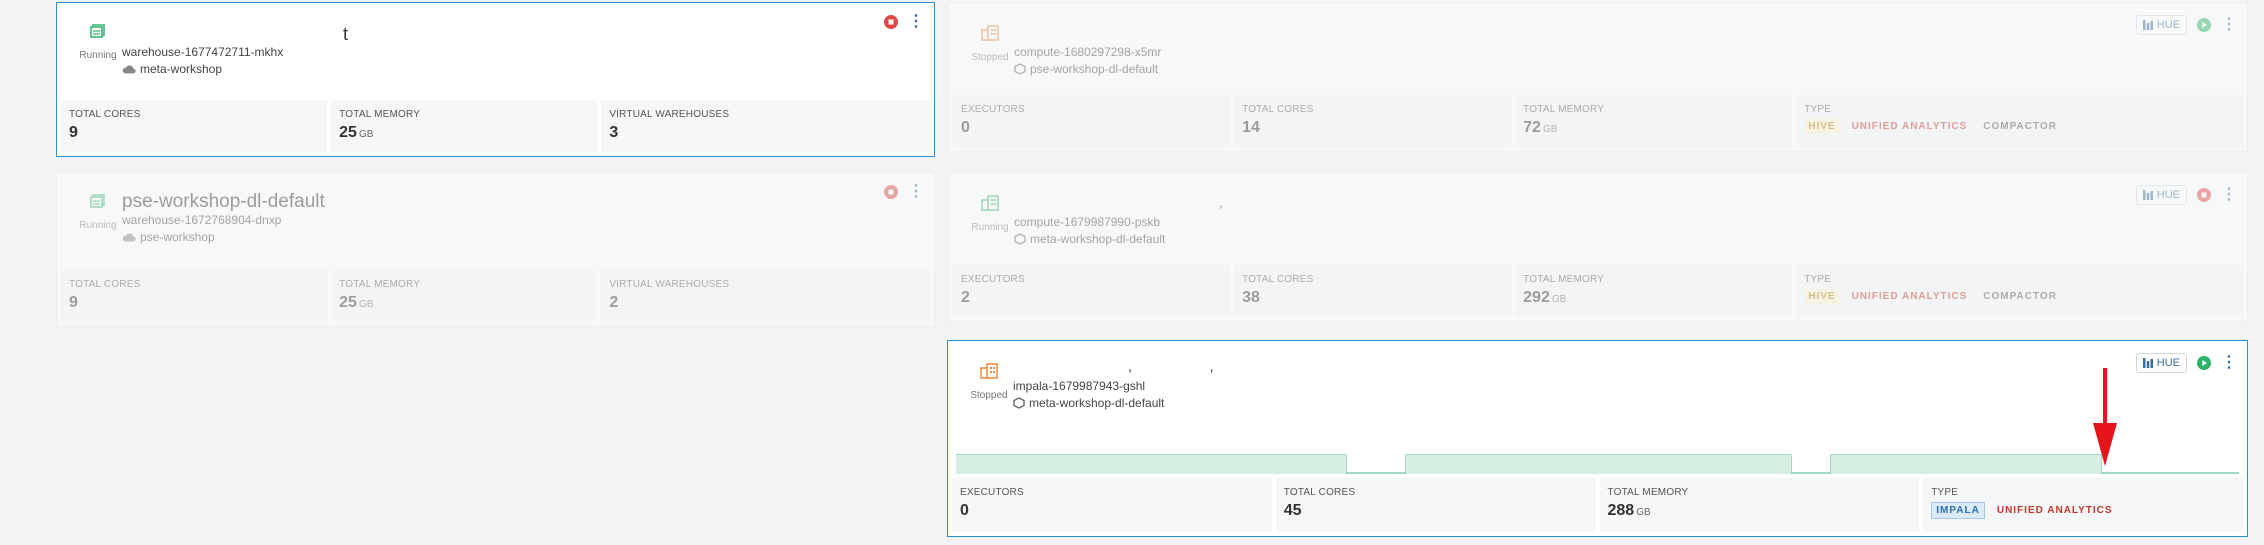 Image resolution: width=2264 pixels, height=545 pixels. What do you see at coordinates (1079, 386) in the screenshot?
I see `warehouse-id: impala-1679987943-gshl` at bounding box center [1079, 386].